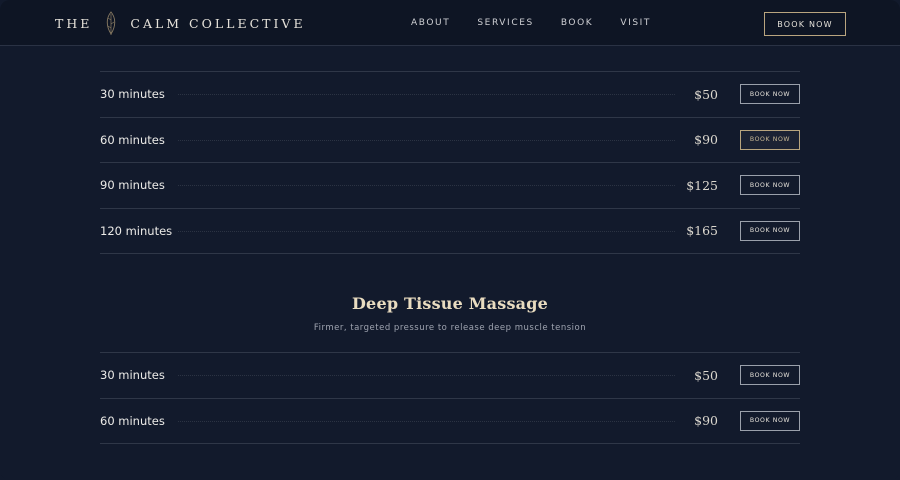 This screenshot has width=900, height=480. I want to click on price-row: 120 minutes $165 BOOK NOW, so click(450, 231).